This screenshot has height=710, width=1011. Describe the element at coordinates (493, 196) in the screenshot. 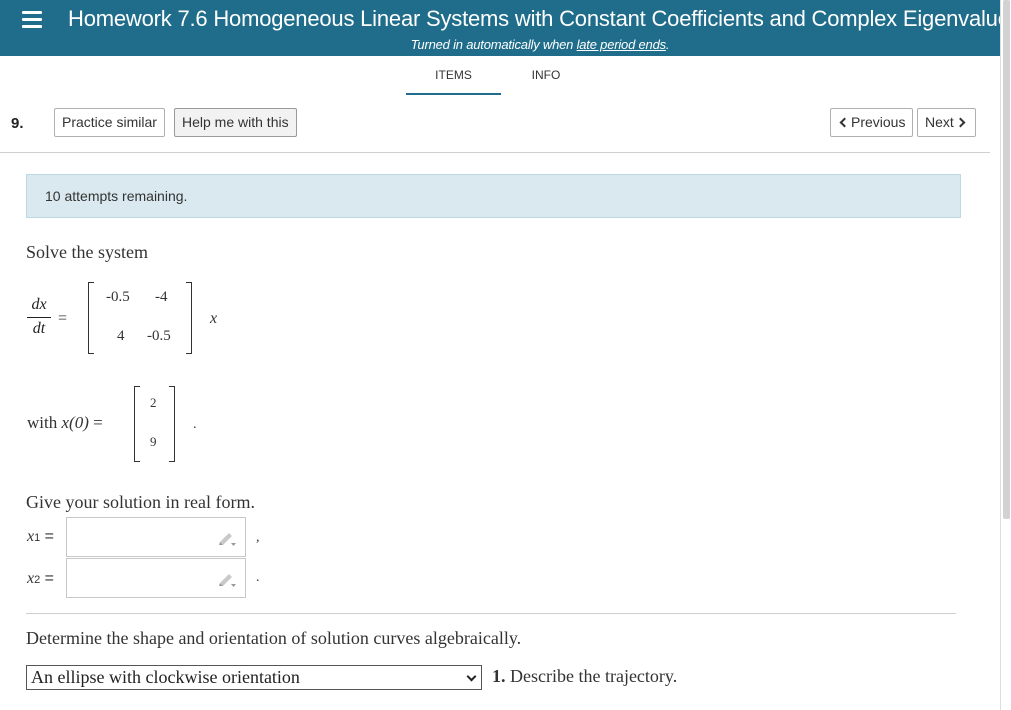

I see `attempts-banner: 10 attempts remaining.` at that location.